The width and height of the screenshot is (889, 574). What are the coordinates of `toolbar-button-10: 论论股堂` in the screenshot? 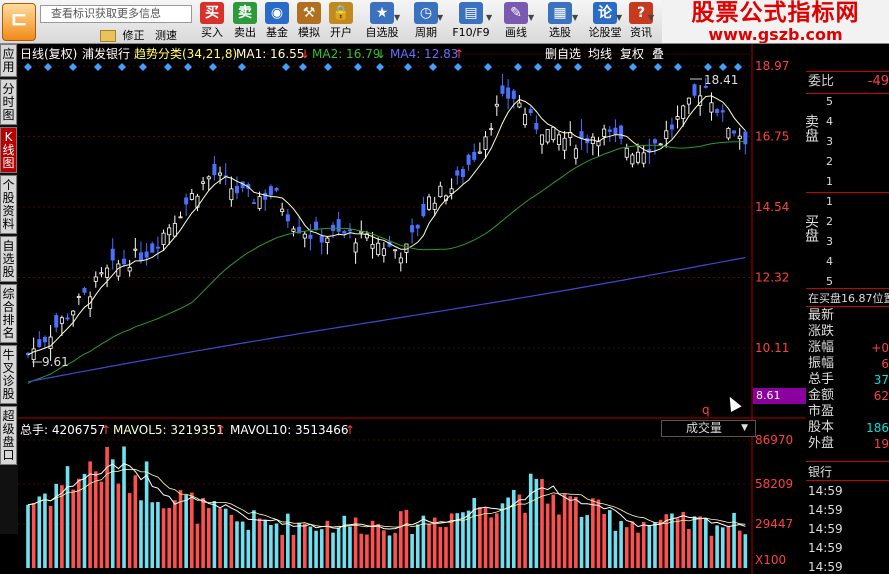 It's located at (605, 22).